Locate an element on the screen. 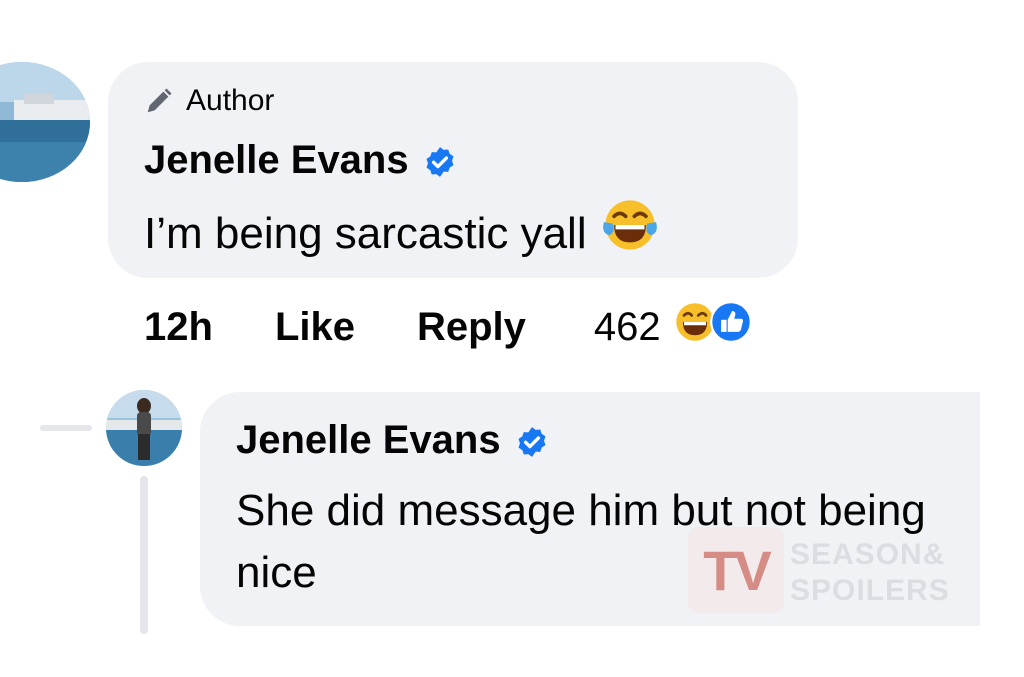  comment-text-body: I’m being sarcastic yall is located at coordinates (365, 233).